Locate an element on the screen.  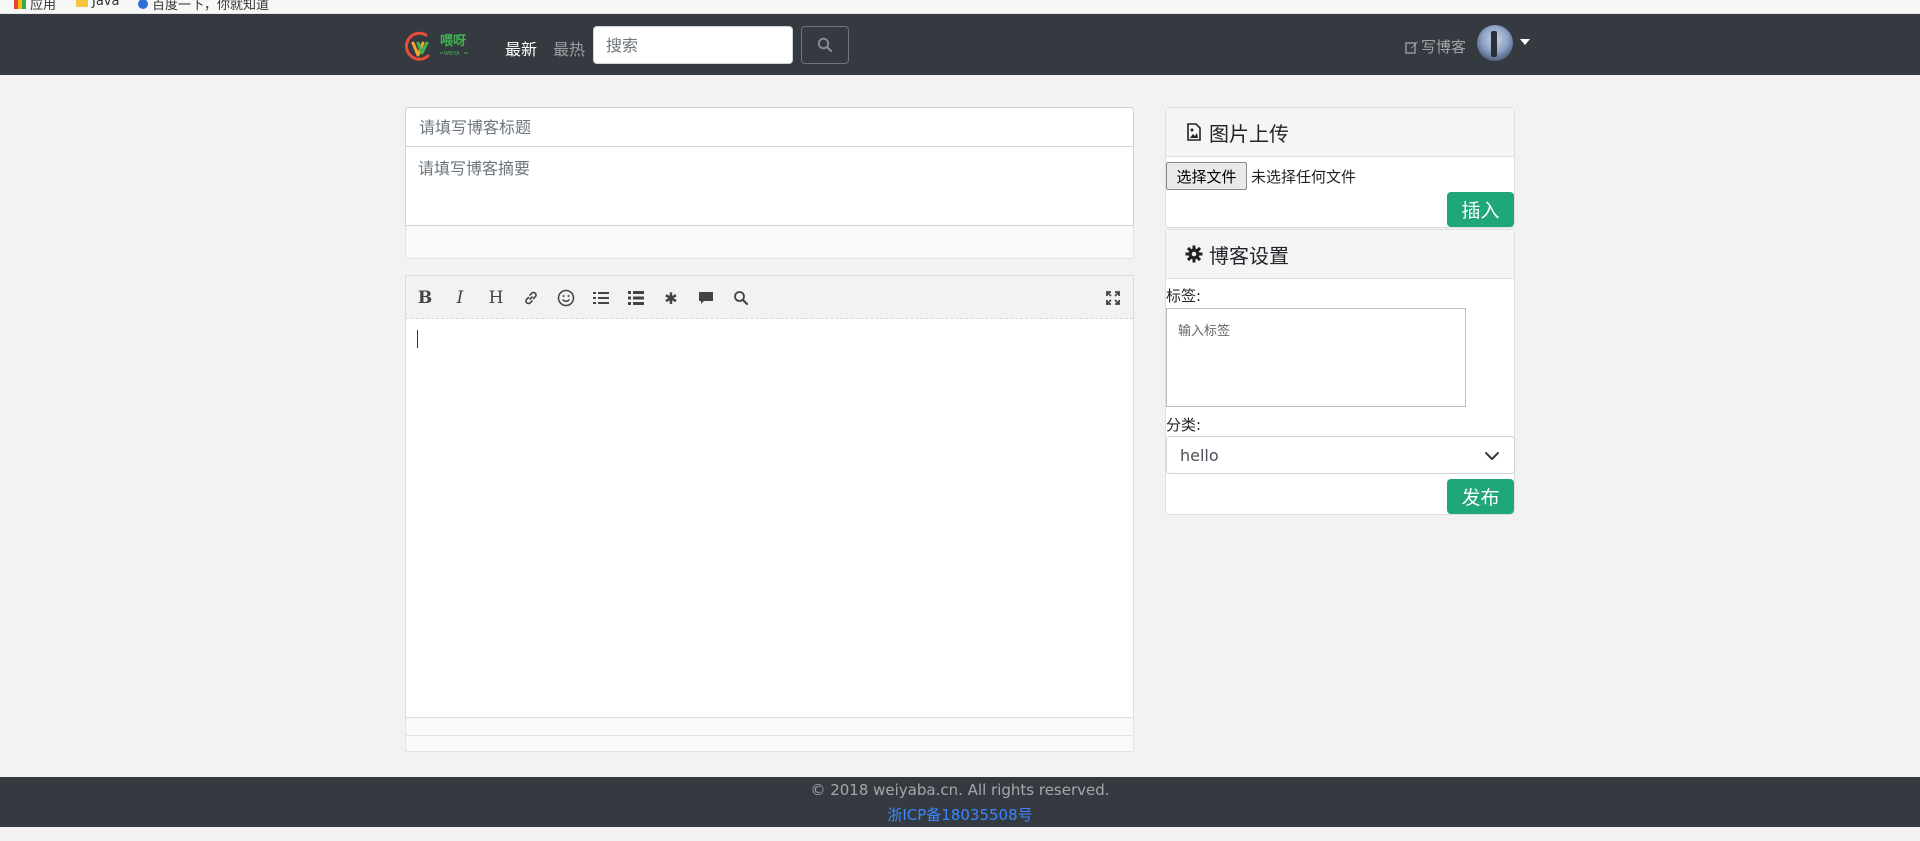
file-status-text: 未选择任何文件 is located at coordinates (1304, 177).